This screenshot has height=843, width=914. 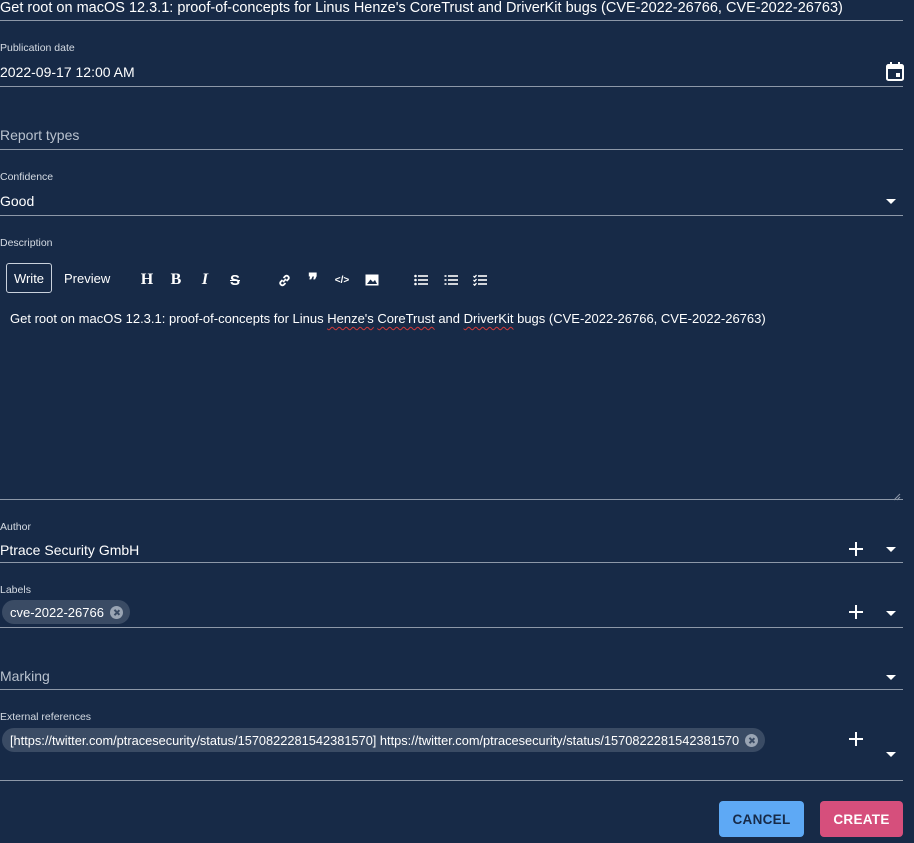 I want to click on checklist-icon, so click(x=480, y=280).